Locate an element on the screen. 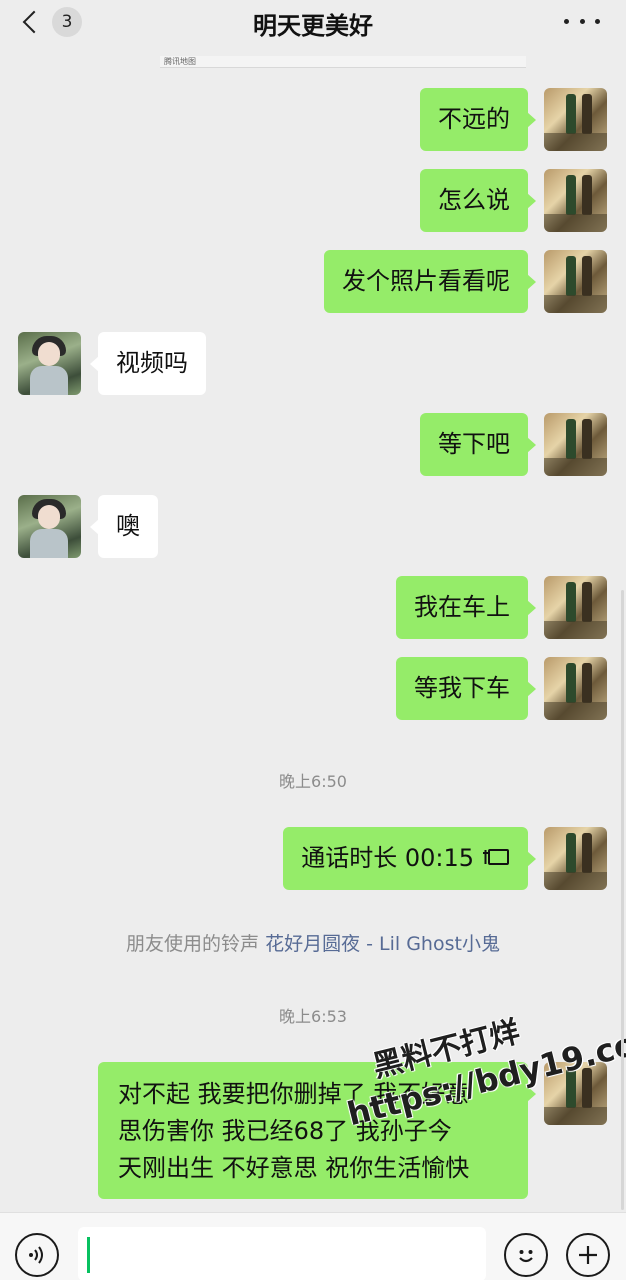 The width and height of the screenshot is (626, 1280). plus-icon is located at coordinates (588, 1255).